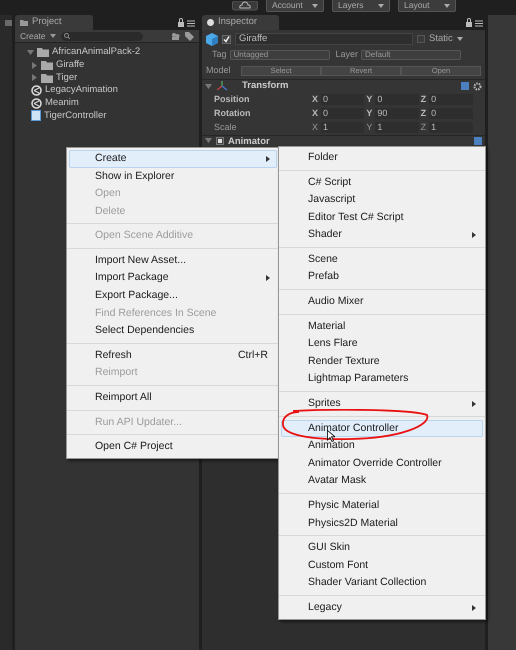 The image size is (516, 650). I want to click on menu-item: Animation, so click(382, 446).